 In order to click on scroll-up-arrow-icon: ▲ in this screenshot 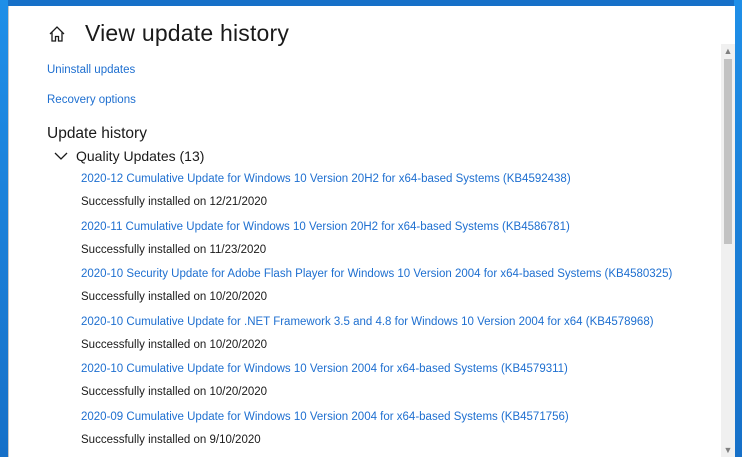, I will do `click(728, 51)`.